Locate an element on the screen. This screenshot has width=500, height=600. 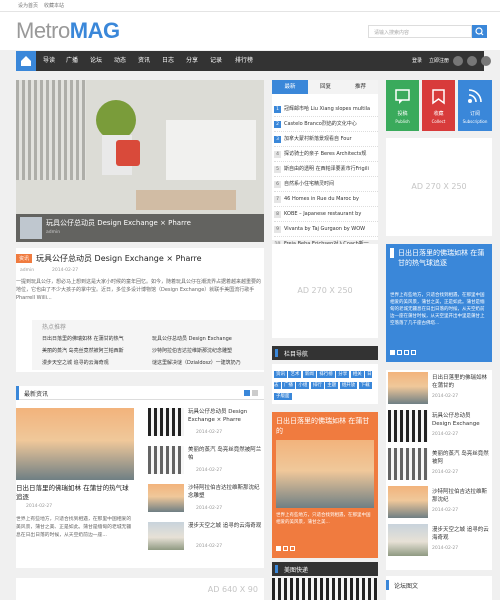
hot-item-5: 漫步天空之城 追寻的云海奇观 is located at coordinates (75, 362).